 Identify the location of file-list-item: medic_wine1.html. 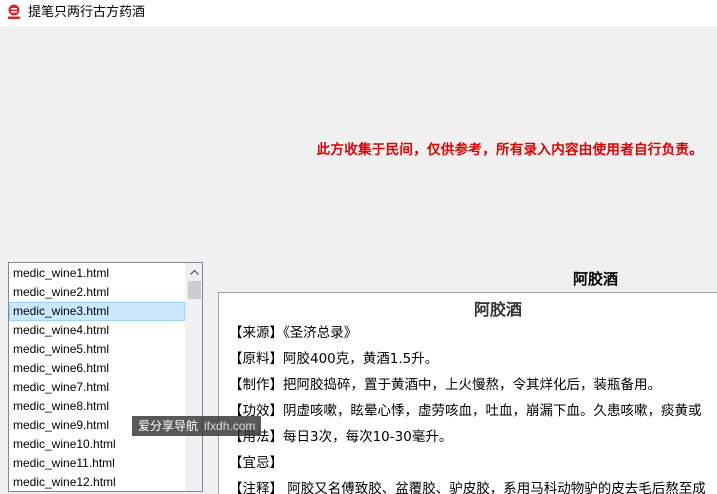
(97, 273).